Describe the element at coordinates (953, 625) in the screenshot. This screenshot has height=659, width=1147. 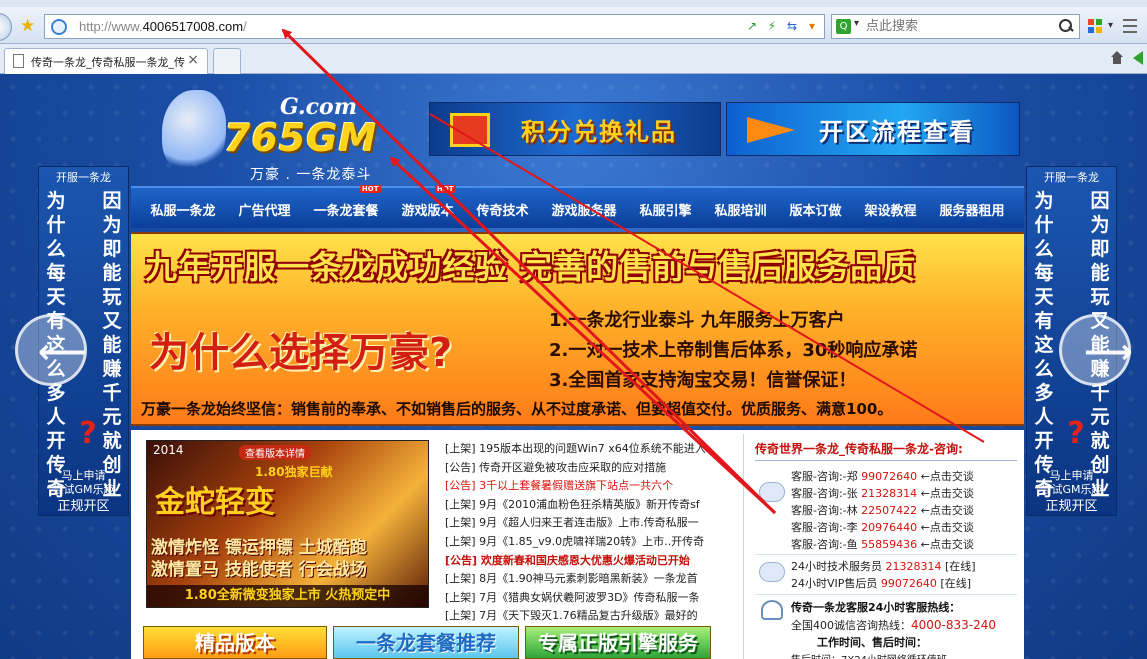
I see `hotline-number: 4000-833-240` at that location.